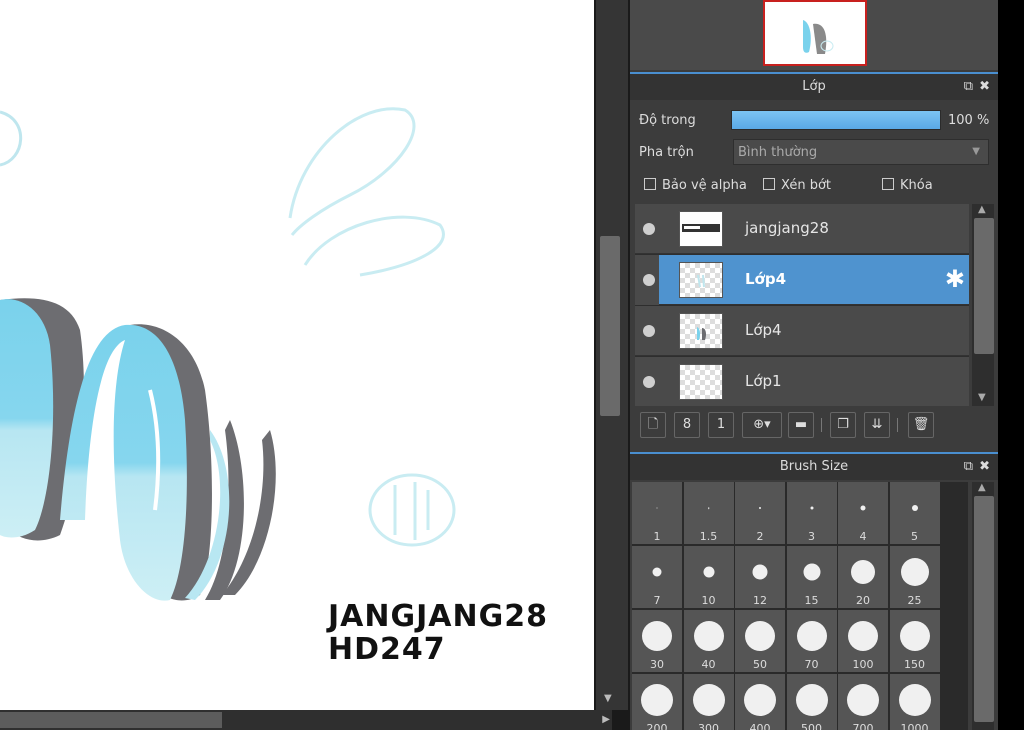  Describe the element at coordinates (797, 185) in the screenshot. I see `clipping-checkbox: Xén bớt` at that location.